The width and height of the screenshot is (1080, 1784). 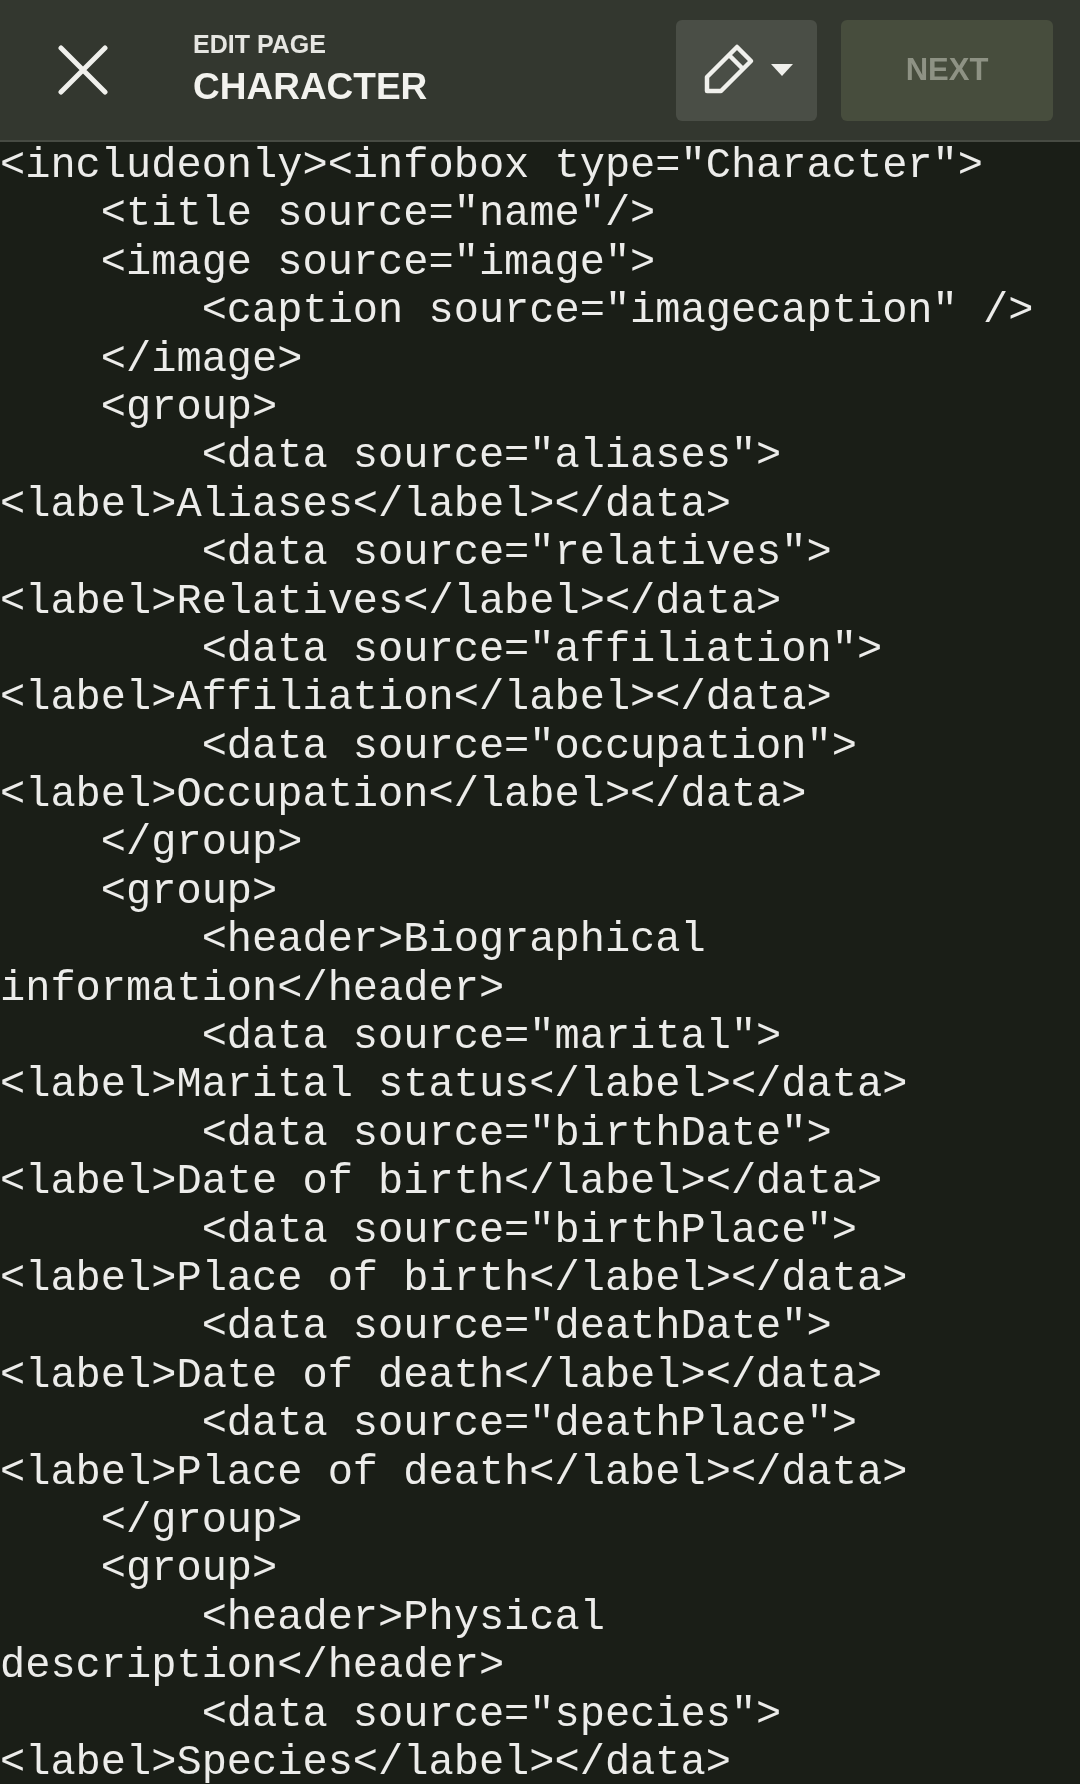 I want to click on code-line: <data source="birthPlace">, so click(x=528, y=1230).